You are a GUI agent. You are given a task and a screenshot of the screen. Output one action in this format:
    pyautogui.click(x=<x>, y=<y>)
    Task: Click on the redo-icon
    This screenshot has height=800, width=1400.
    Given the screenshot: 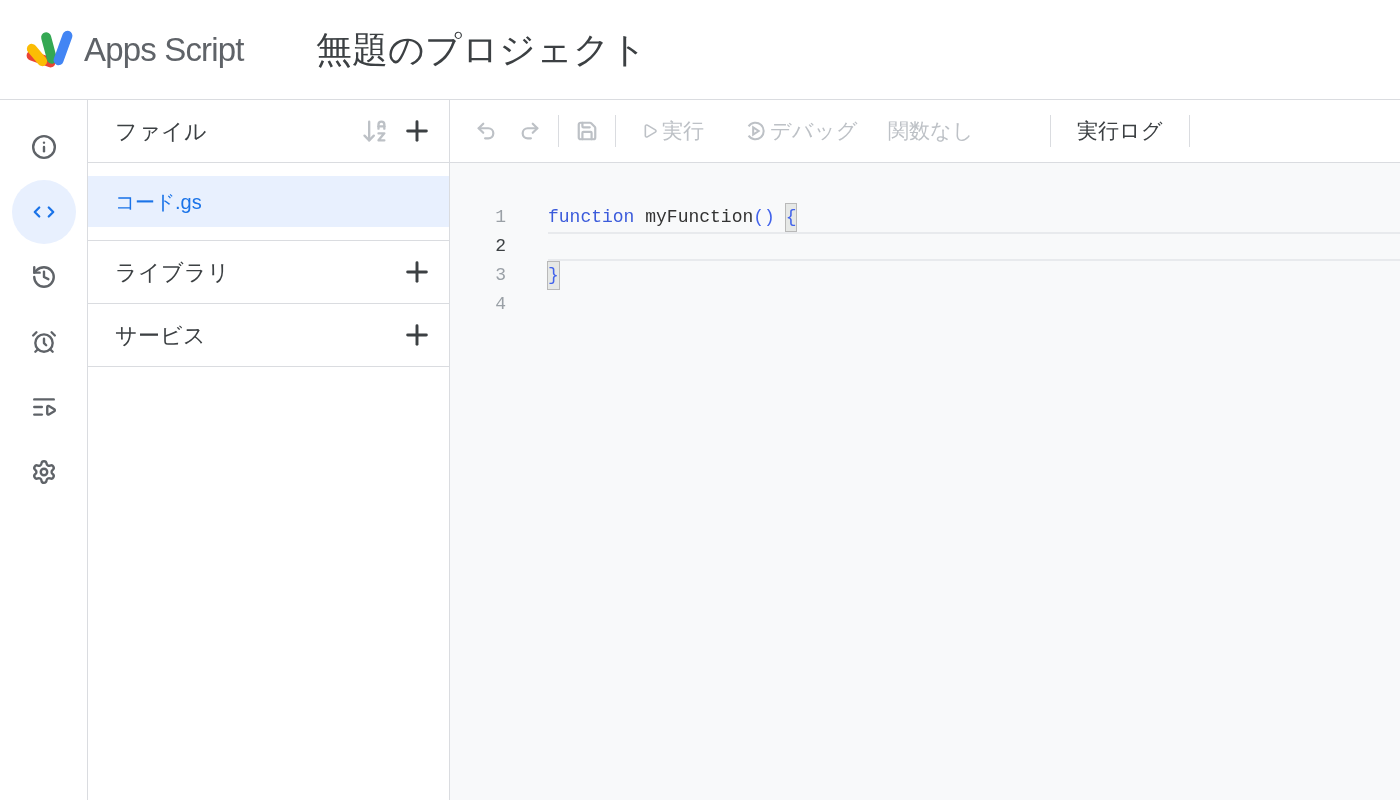 What is the action you would take?
    pyautogui.click(x=530, y=131)
    